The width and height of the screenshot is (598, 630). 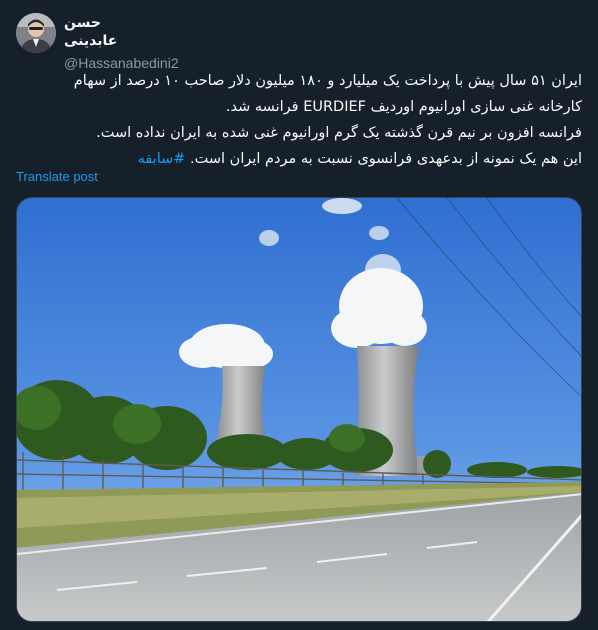 I want to click on author-names: حسن عابدینی @Hassanabedini2, so click(x=121, y=43).